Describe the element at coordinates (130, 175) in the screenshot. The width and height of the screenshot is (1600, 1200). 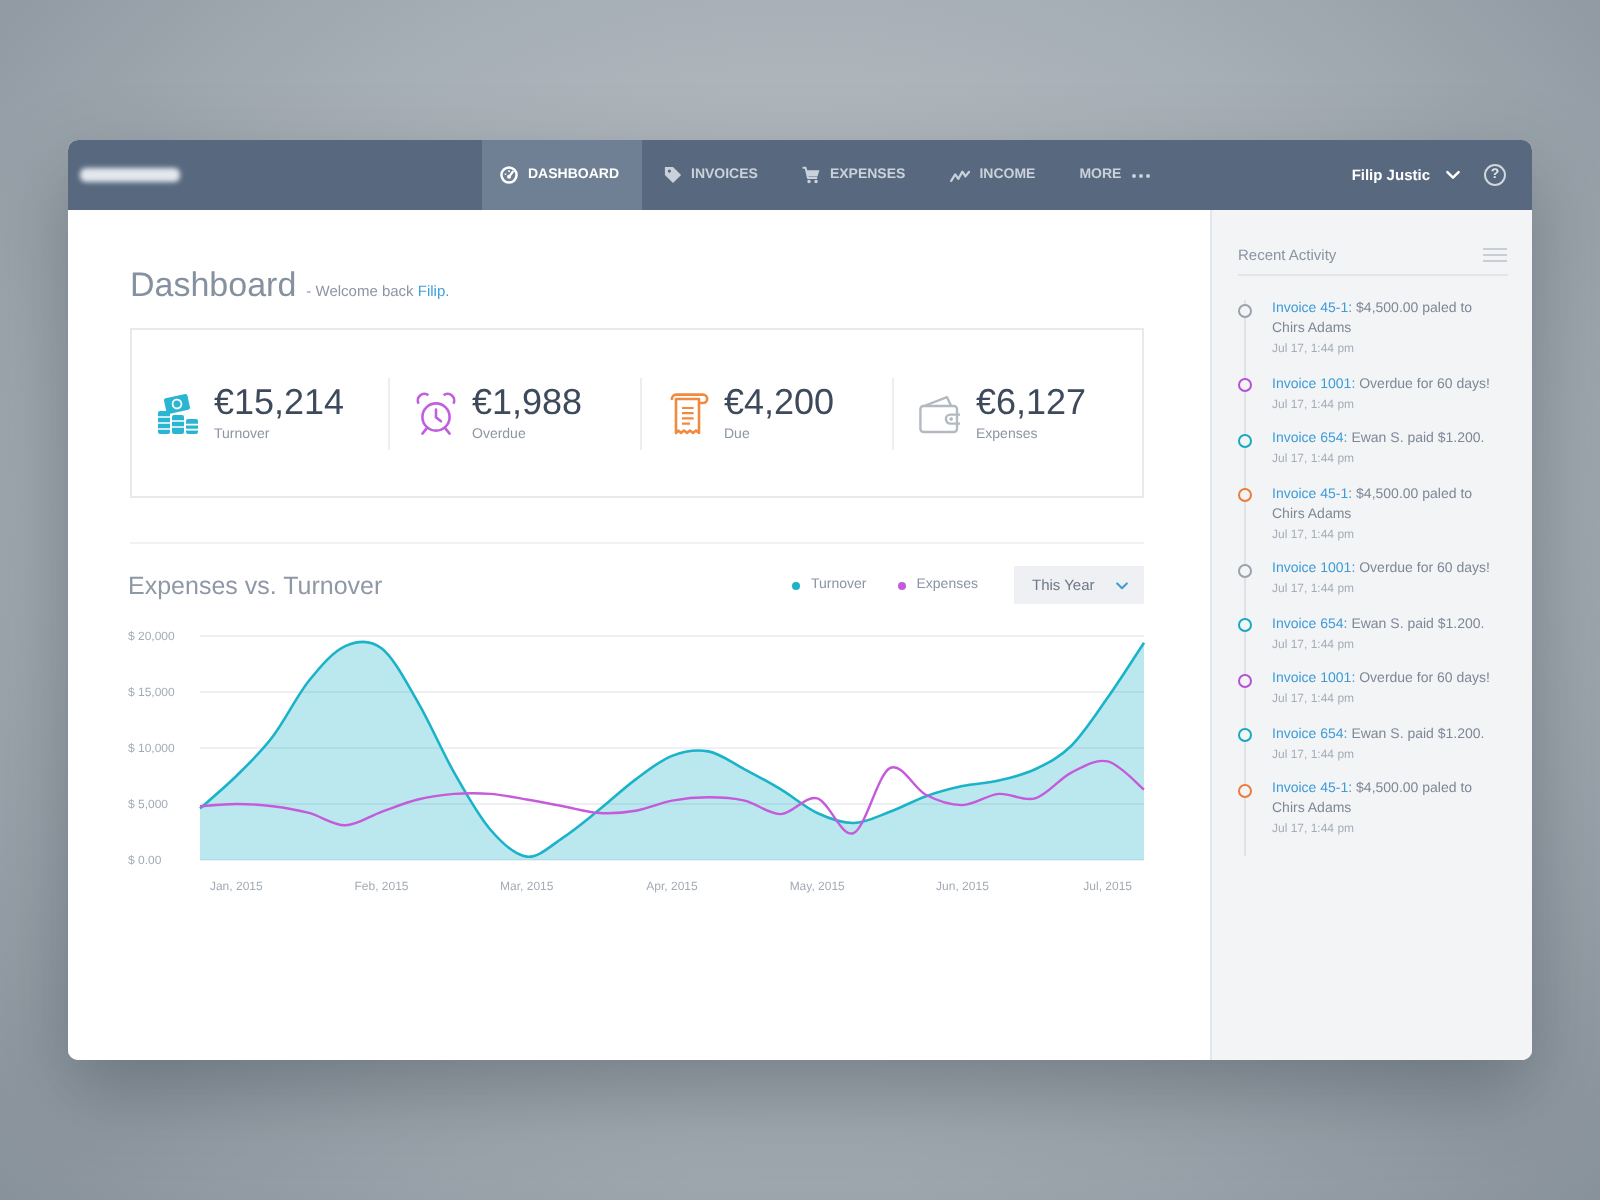
I see `blurred-logo` at that location.